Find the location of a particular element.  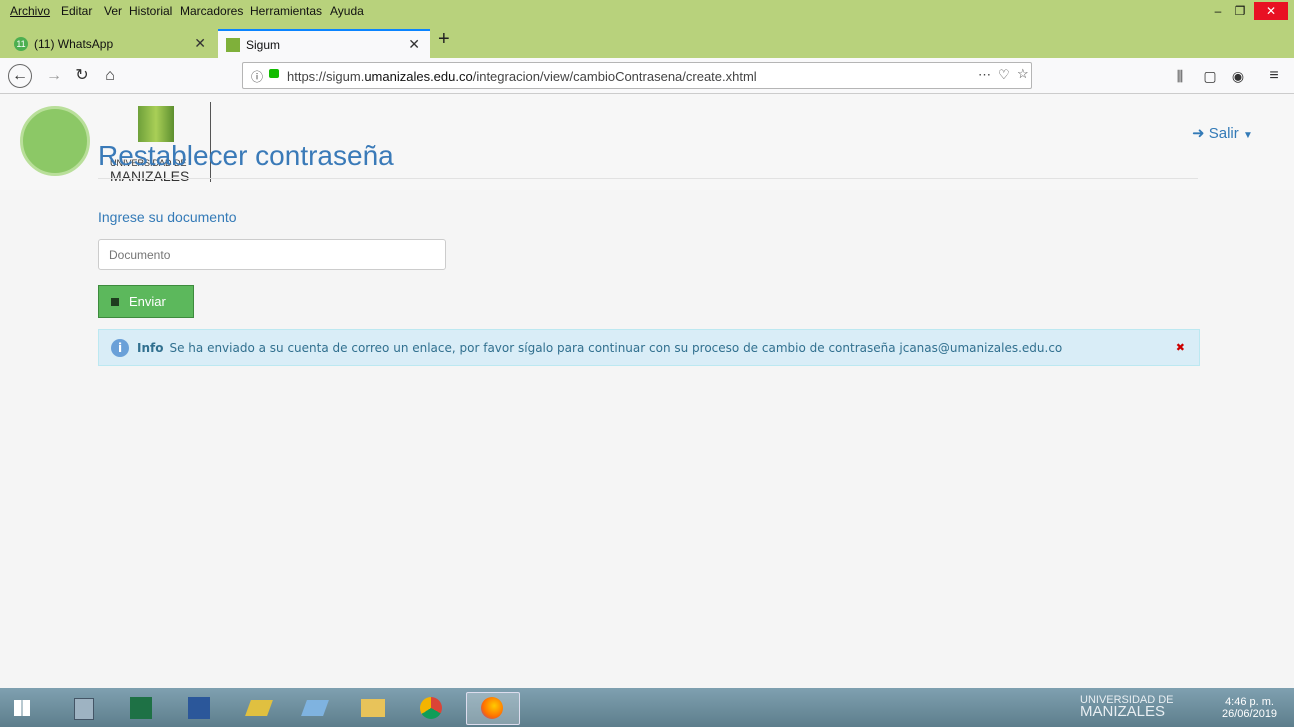

logout-menu: ➜ Salir ▼ is located at coordinates (1222, 133).